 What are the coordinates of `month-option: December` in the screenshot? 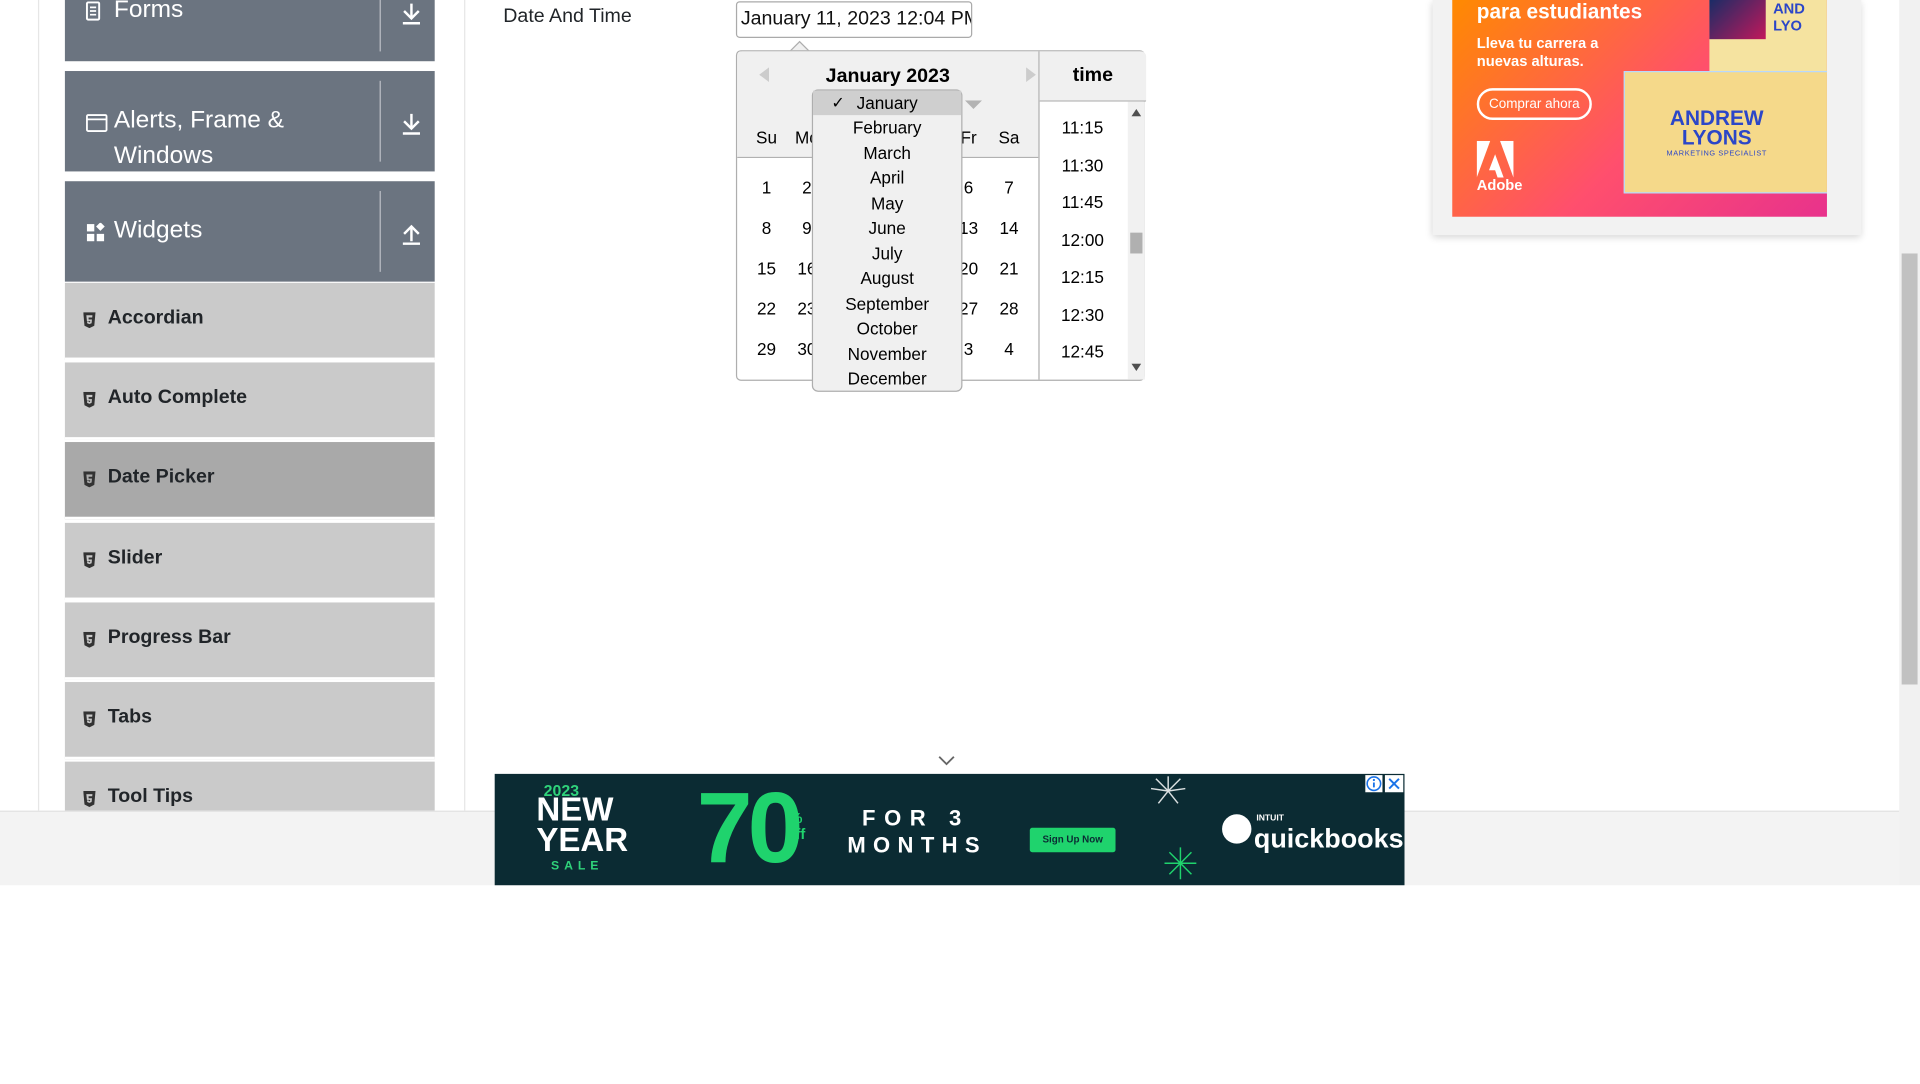 It's located at (887, 378).